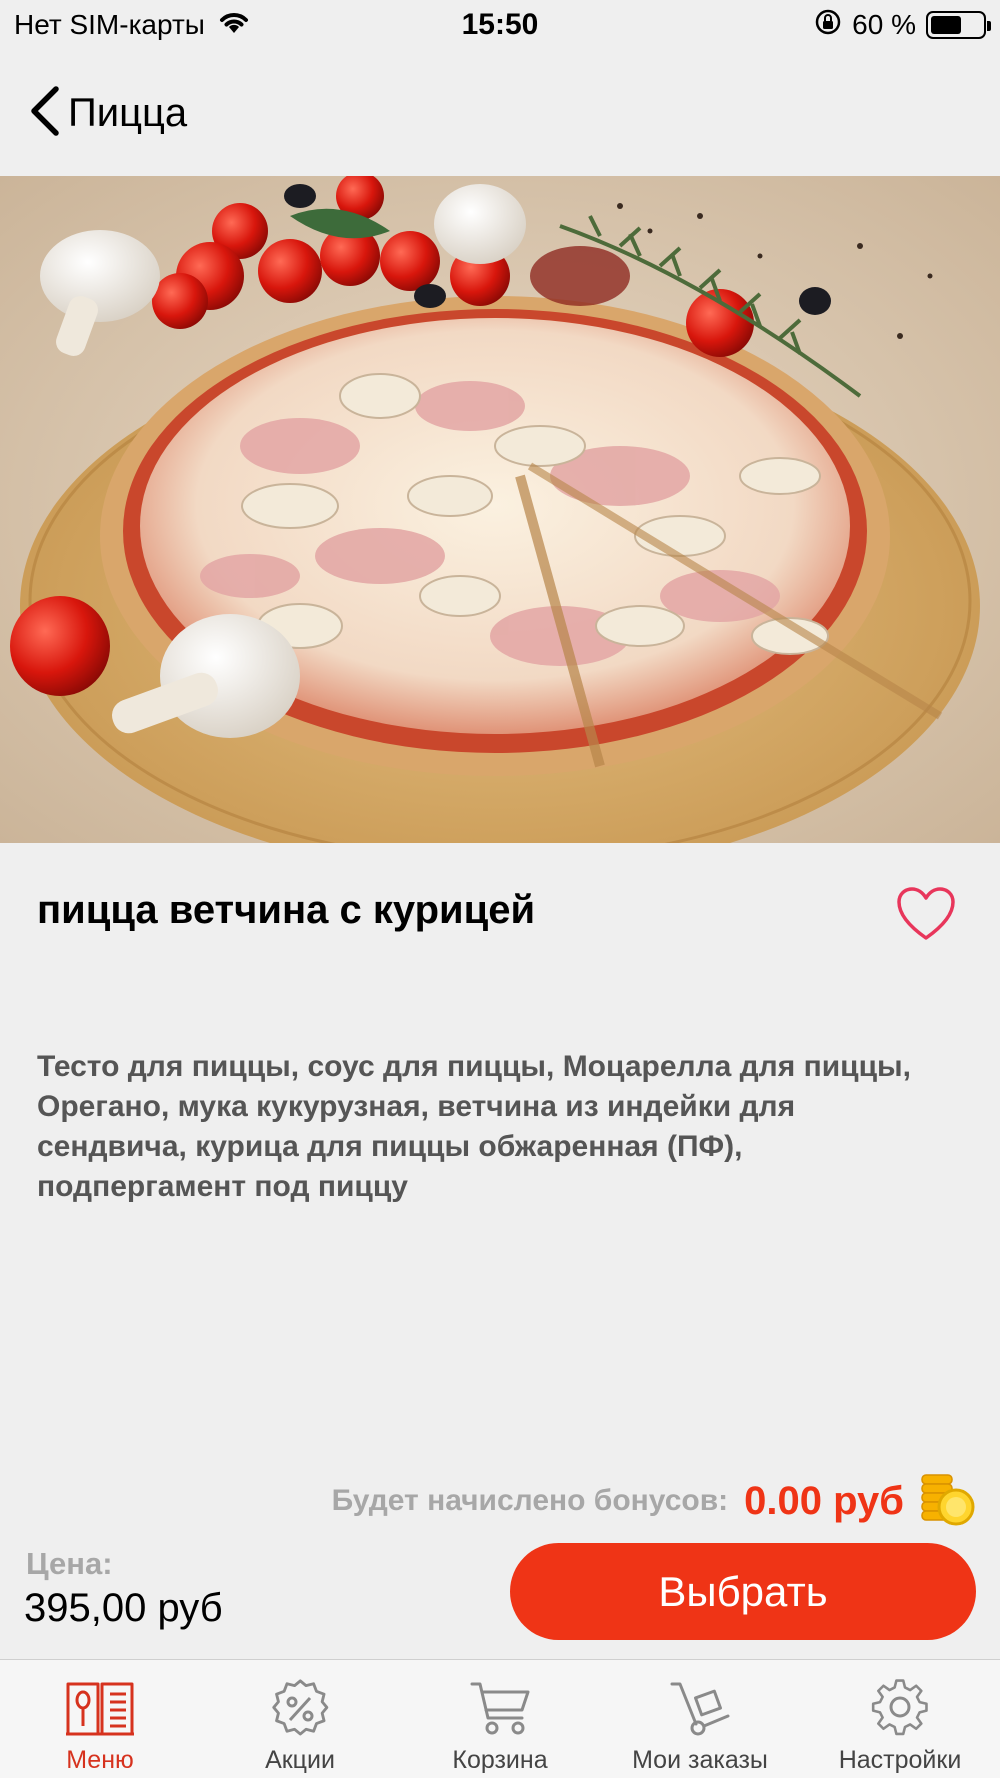  I want to click on tab-settings: Настройки, so click(900, 1719).